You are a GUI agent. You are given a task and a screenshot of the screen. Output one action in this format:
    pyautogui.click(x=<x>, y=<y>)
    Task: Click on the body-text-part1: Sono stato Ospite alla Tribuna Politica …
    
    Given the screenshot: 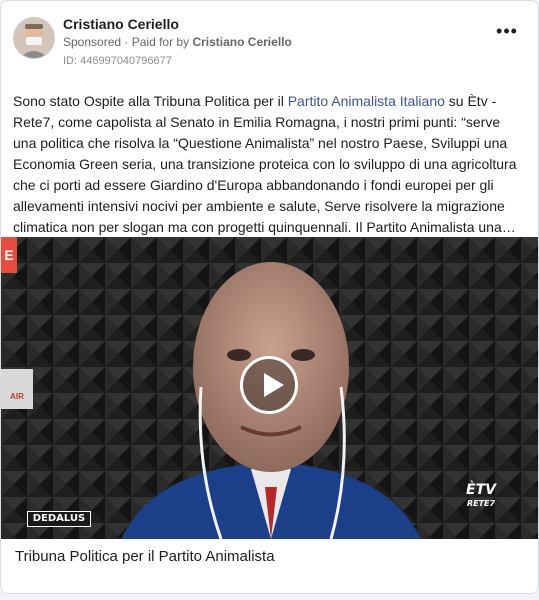 What is the action you would take?
    pyautogui.click(x=150, y=101)
    